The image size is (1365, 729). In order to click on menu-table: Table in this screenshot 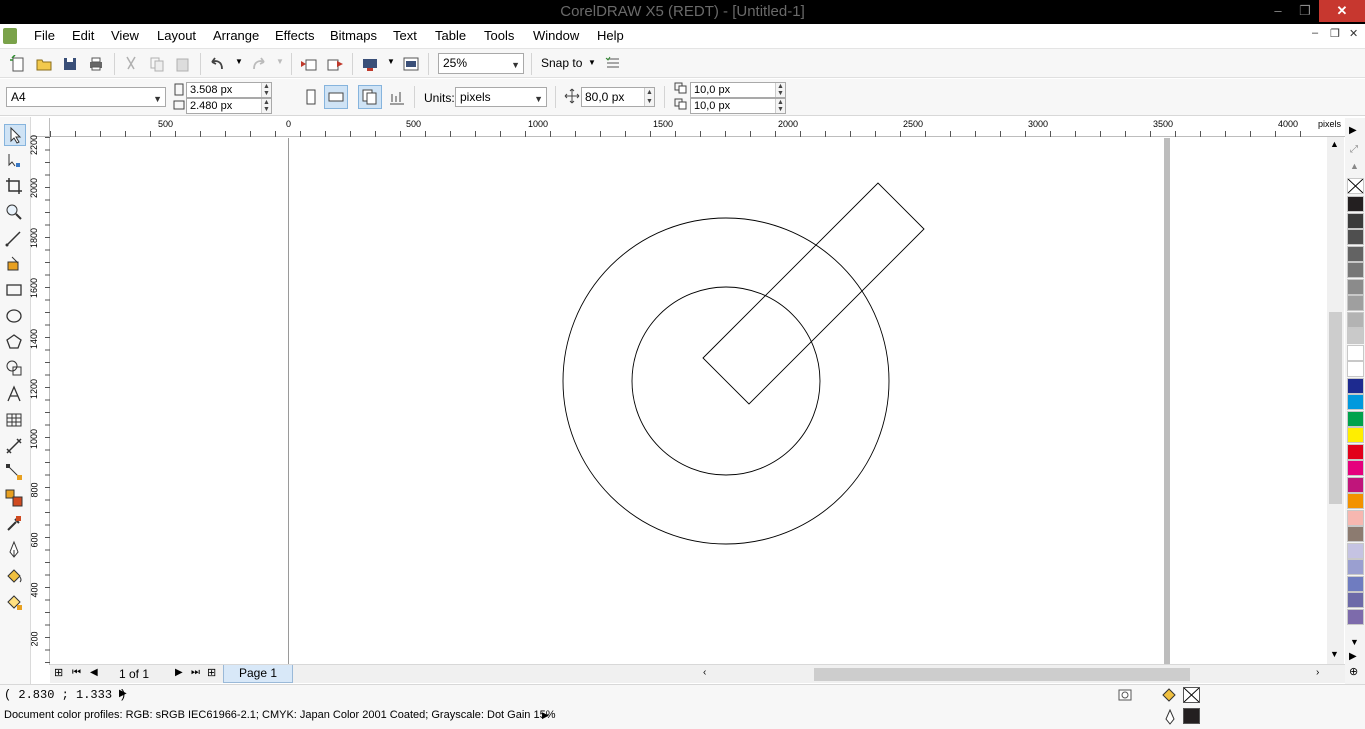, I will do `click(450, 35)`.